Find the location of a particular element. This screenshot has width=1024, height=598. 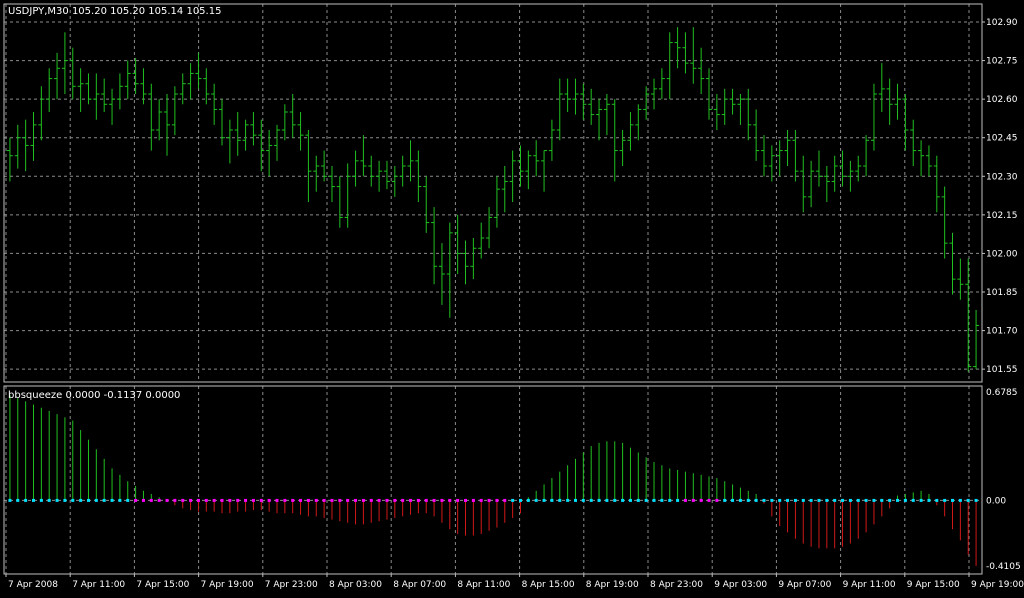

indicator-y-label: 0.00 is located at coordinates (996, 501).